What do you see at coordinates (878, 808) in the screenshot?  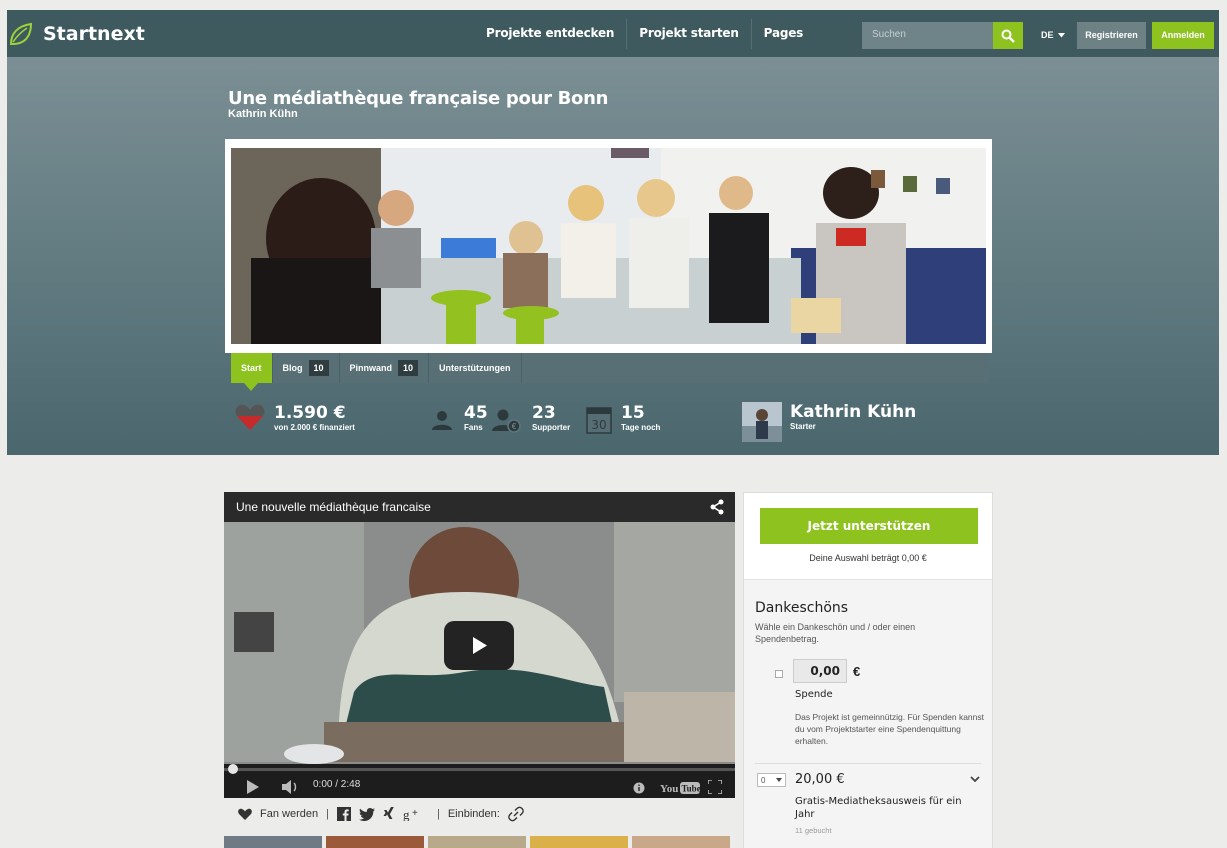 I see `reward-title: Gratis-Mediatheksausweis für ein Jahr` at bounding box center [878, 808].